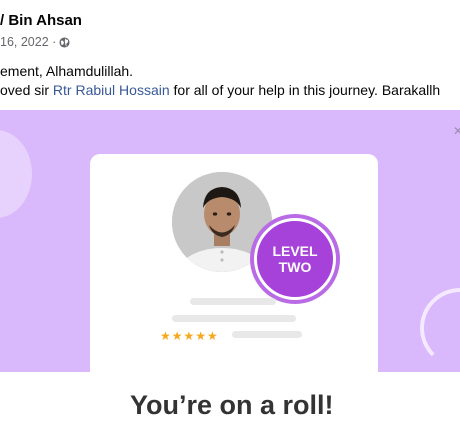 Image resolution: width=460 pixels, height=429 pixels. Describe the element at coordinates (41, 20) in the screenshot. I see `post-author: / Bin Ahsan` at that location.